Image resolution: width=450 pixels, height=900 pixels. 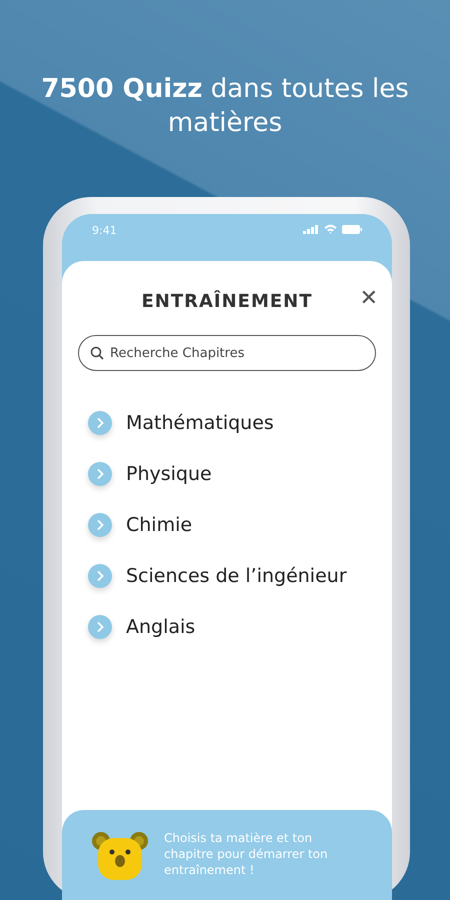 What do you see at coordinates (240, 423) in the screenshot?
I see `subject-item: Mathématiques` at bounding box center [240, 423].